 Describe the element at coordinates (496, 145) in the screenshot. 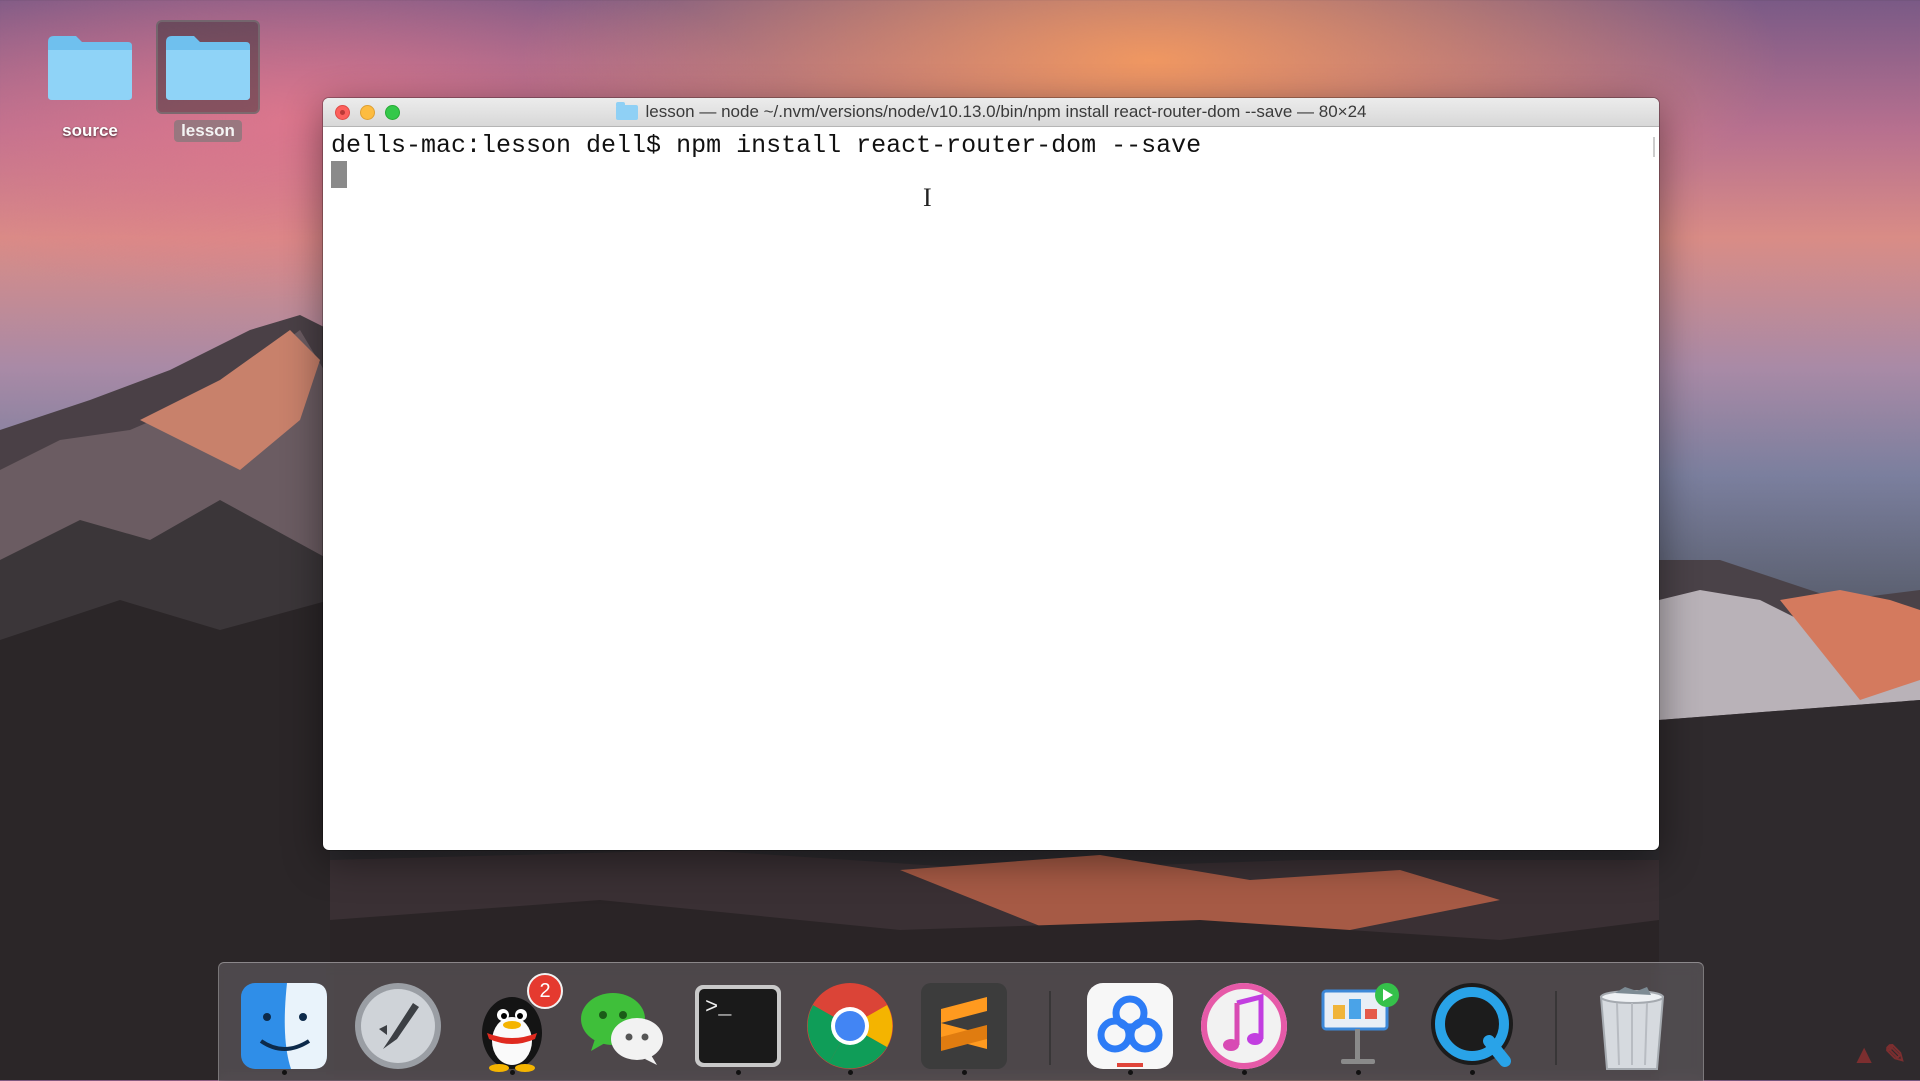

I see `shell-prompt: dells-mac:lesson dell$` at that location.